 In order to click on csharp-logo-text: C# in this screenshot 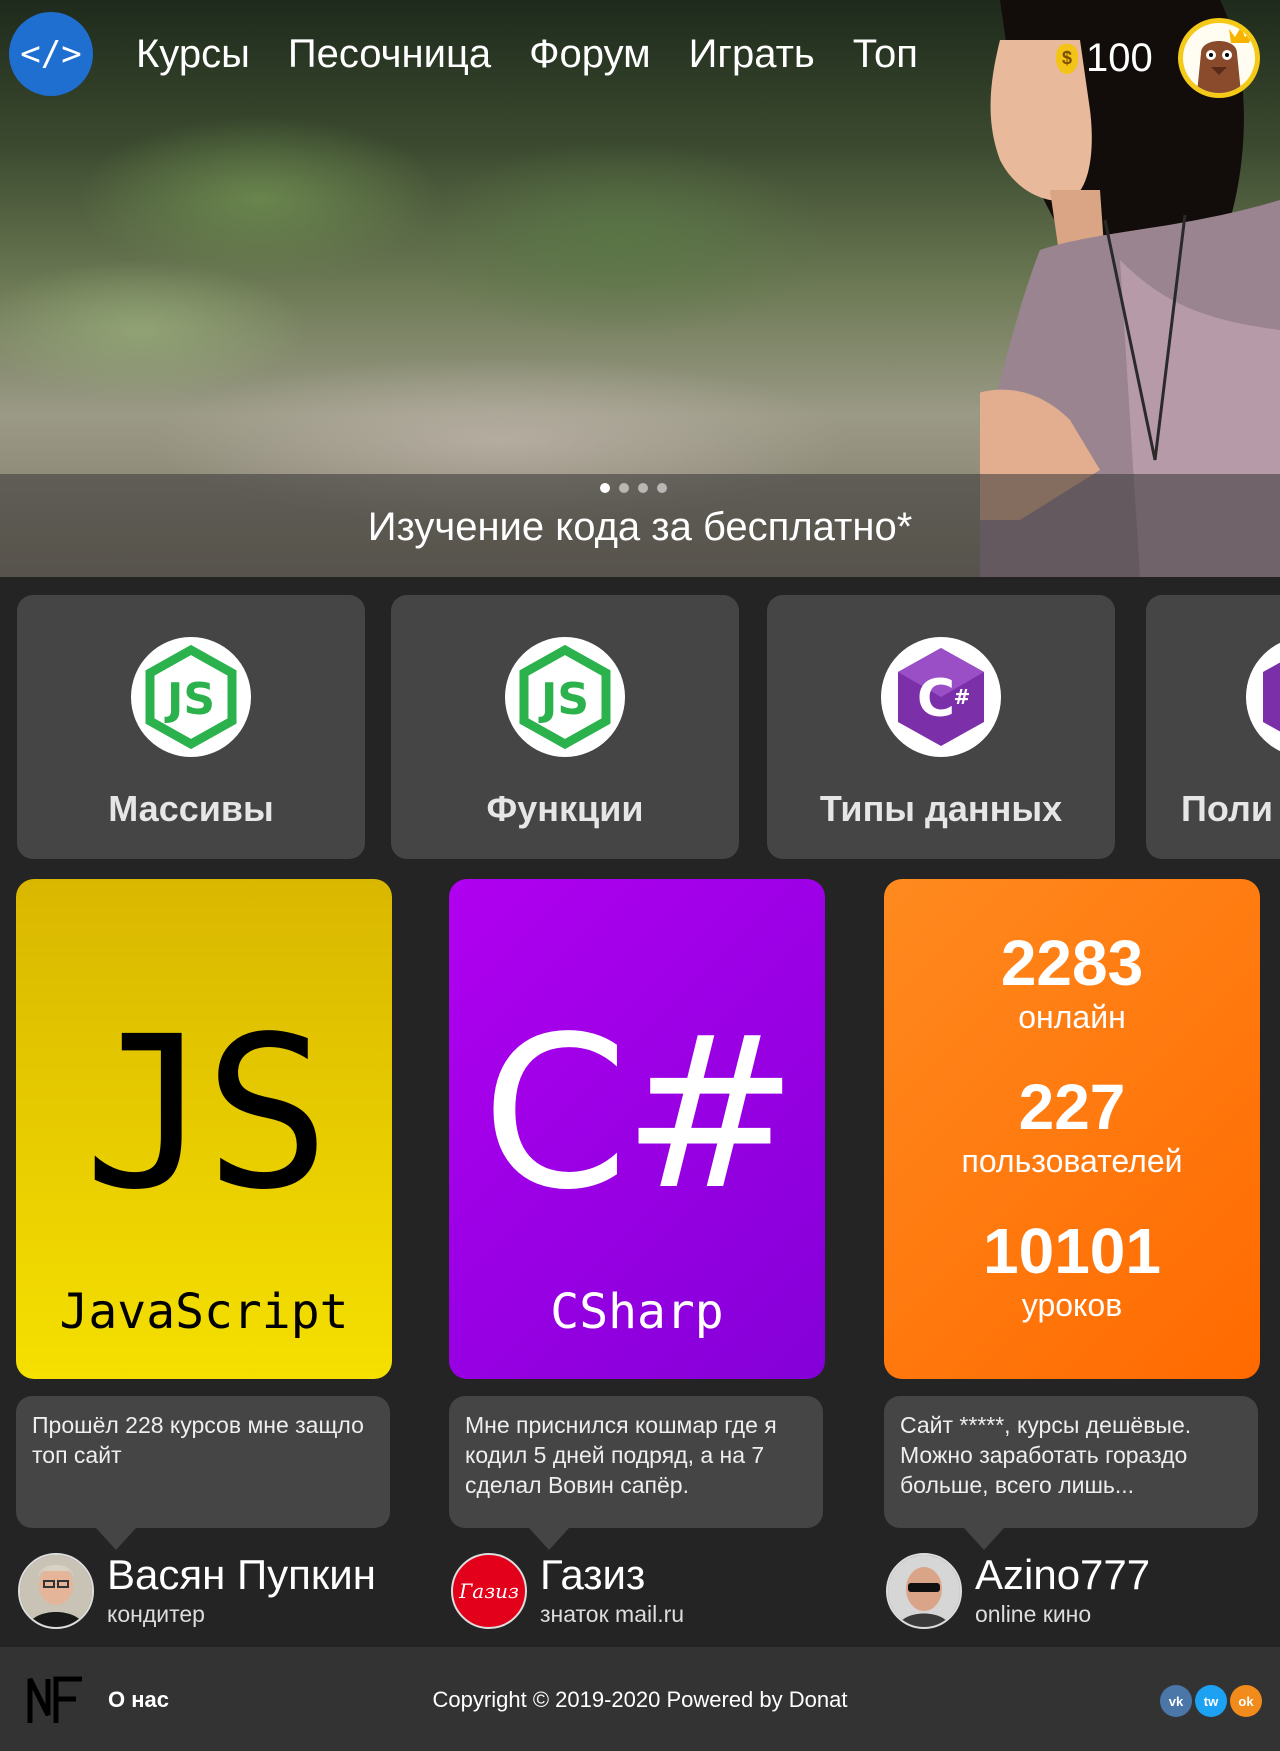, I will do `click(640, 1113)`.